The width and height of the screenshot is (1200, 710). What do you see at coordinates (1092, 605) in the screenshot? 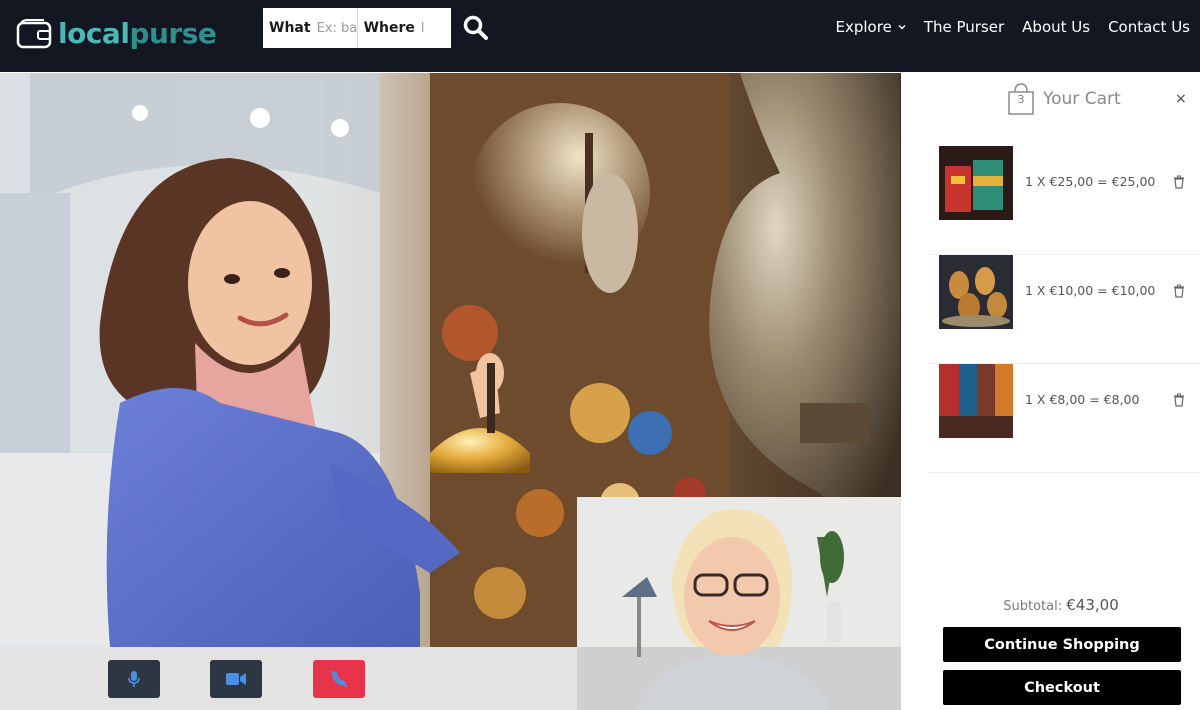
I see `subtotal-value: €43,00` at bounding box center [1092, 605].